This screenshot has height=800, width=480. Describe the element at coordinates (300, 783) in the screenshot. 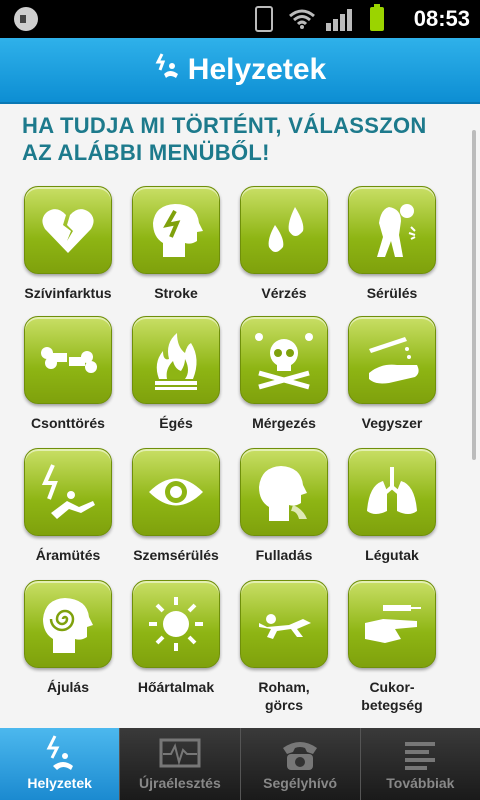

I see `tab-label: Segélyhívó` at that location.